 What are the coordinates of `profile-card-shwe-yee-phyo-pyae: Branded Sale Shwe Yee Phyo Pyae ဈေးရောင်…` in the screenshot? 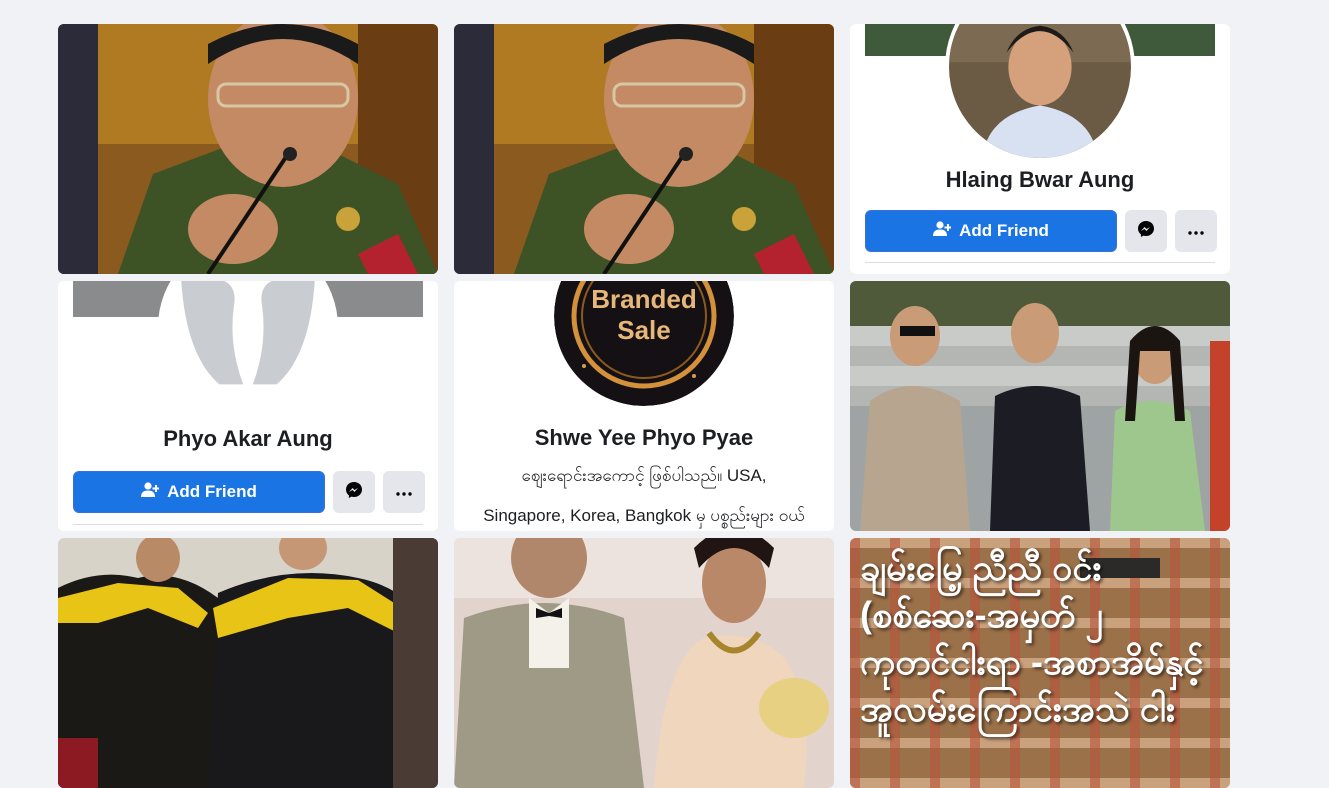 It's located at (644, 406).